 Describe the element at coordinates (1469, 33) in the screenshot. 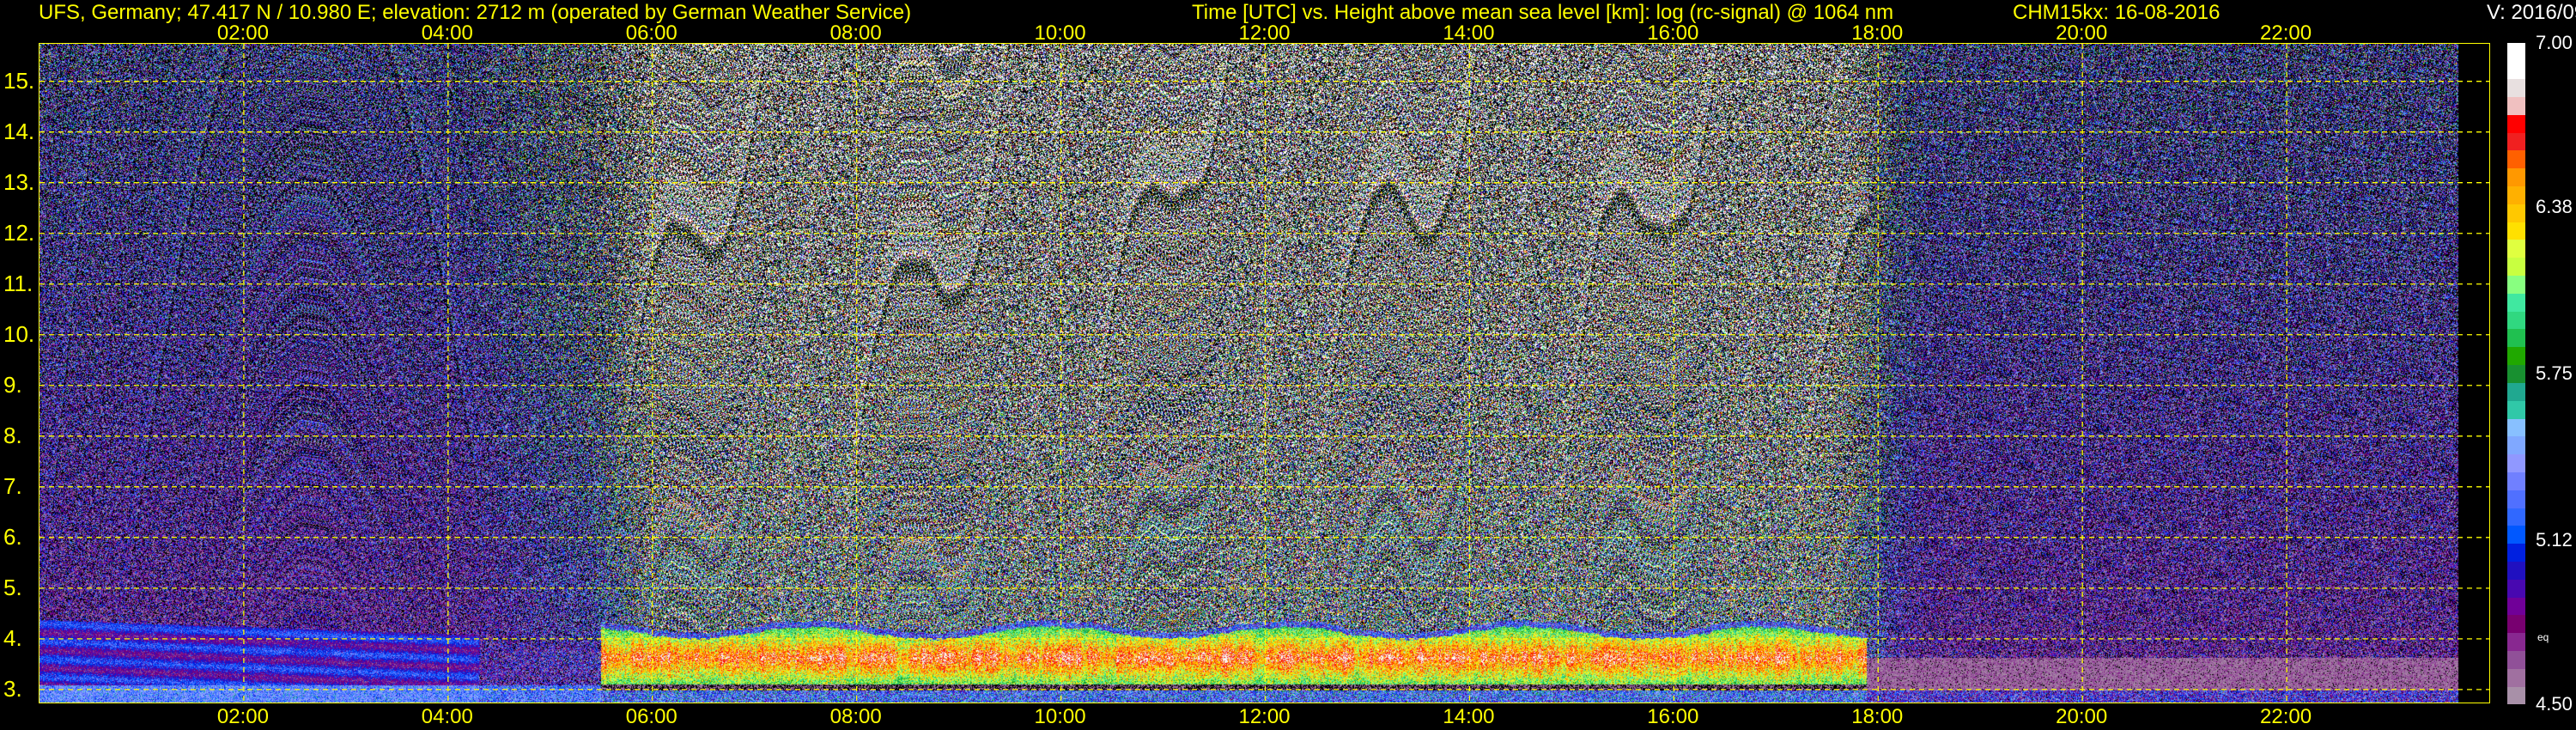

I see `x-tick-label-top: 14:00` at that location.